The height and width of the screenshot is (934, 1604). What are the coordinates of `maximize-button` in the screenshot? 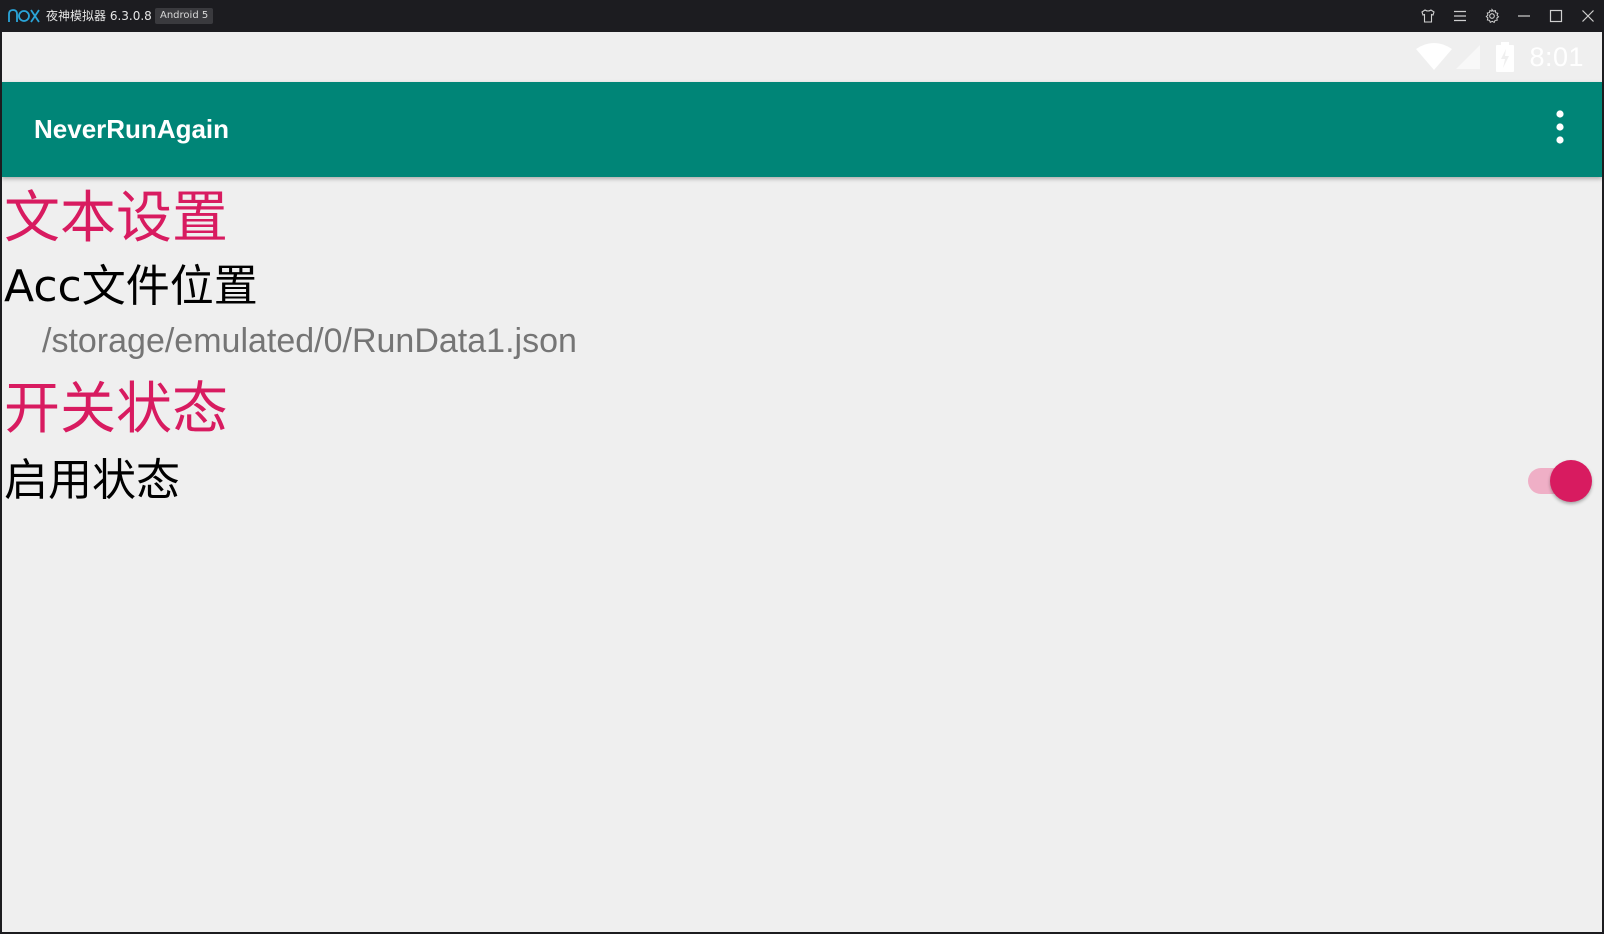 It's located at (1556, 16).